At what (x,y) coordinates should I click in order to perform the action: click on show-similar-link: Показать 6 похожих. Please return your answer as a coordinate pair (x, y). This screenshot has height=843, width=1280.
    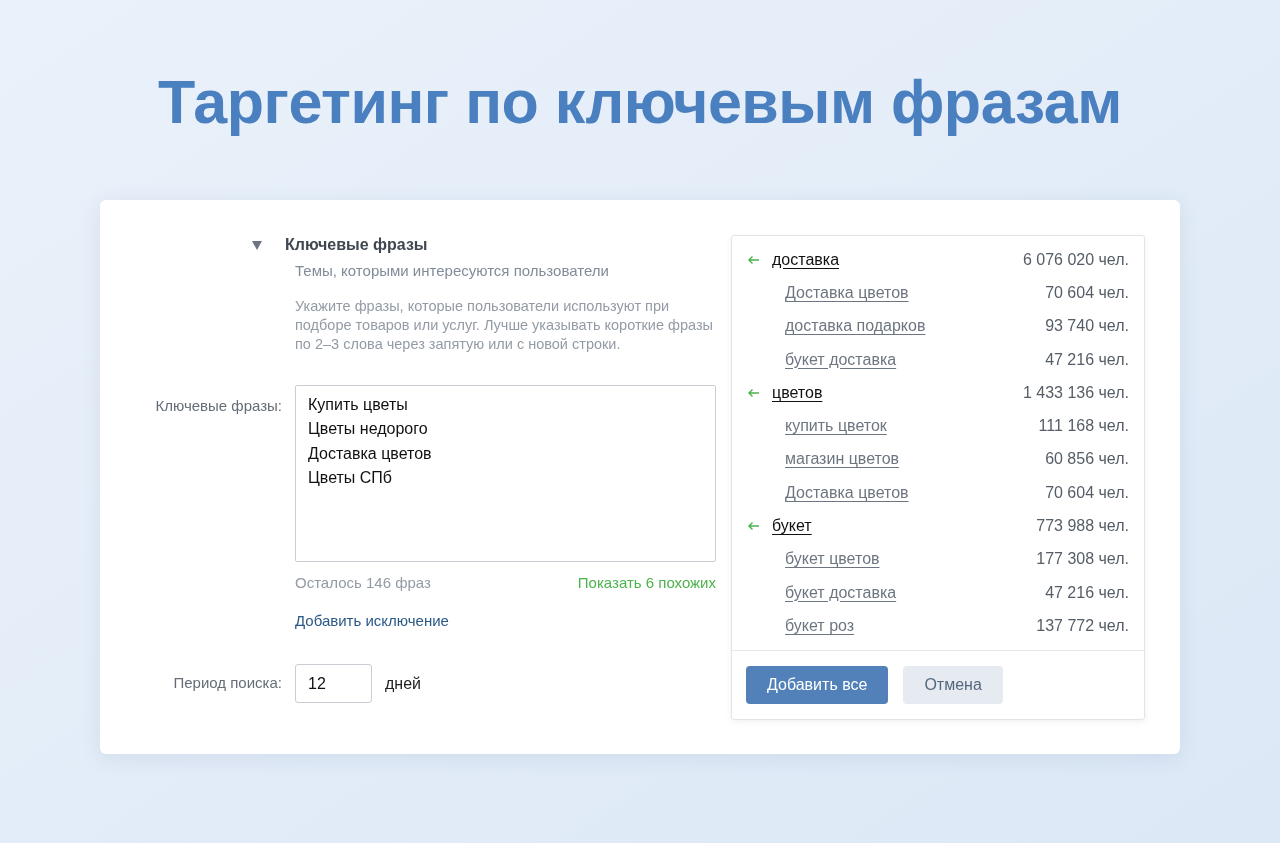
    Looking at the image, I should click on (646, 583).